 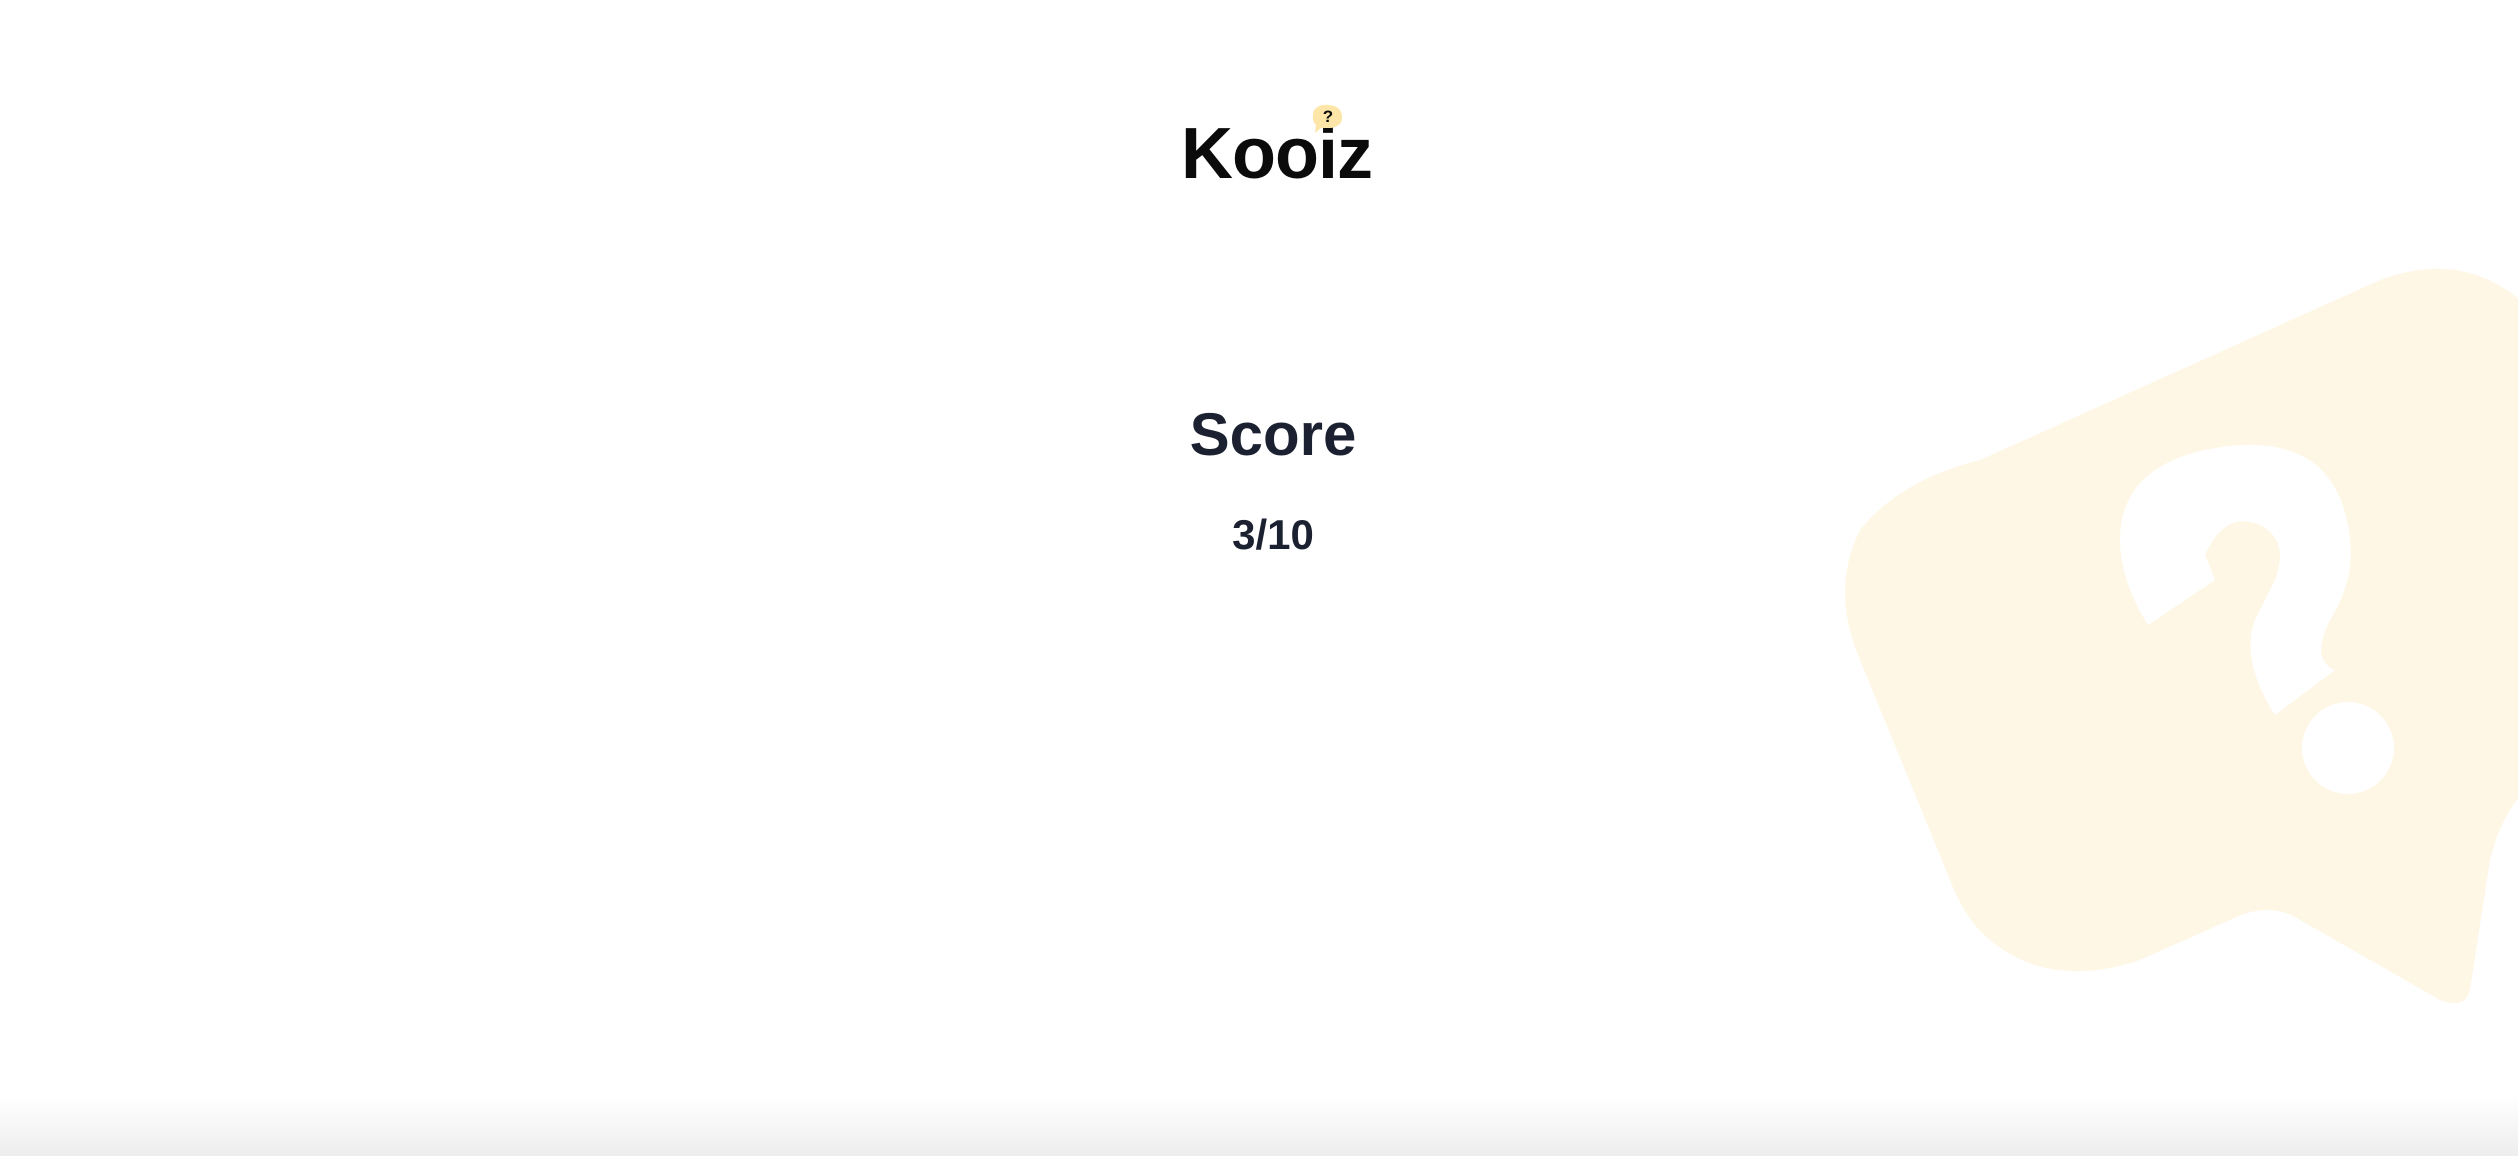 I want to click on logo-badge-glyph: ?, so click(x=1328, y=116).